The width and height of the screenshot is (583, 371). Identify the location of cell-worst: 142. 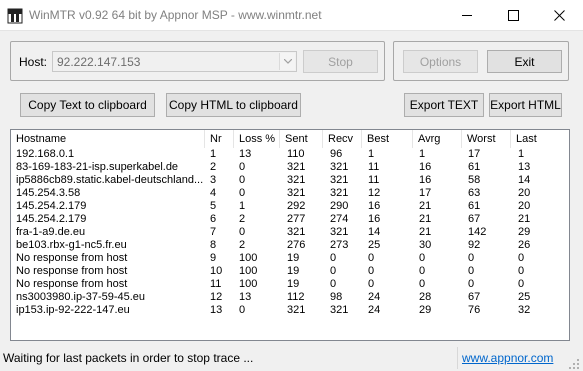
(477, 232).